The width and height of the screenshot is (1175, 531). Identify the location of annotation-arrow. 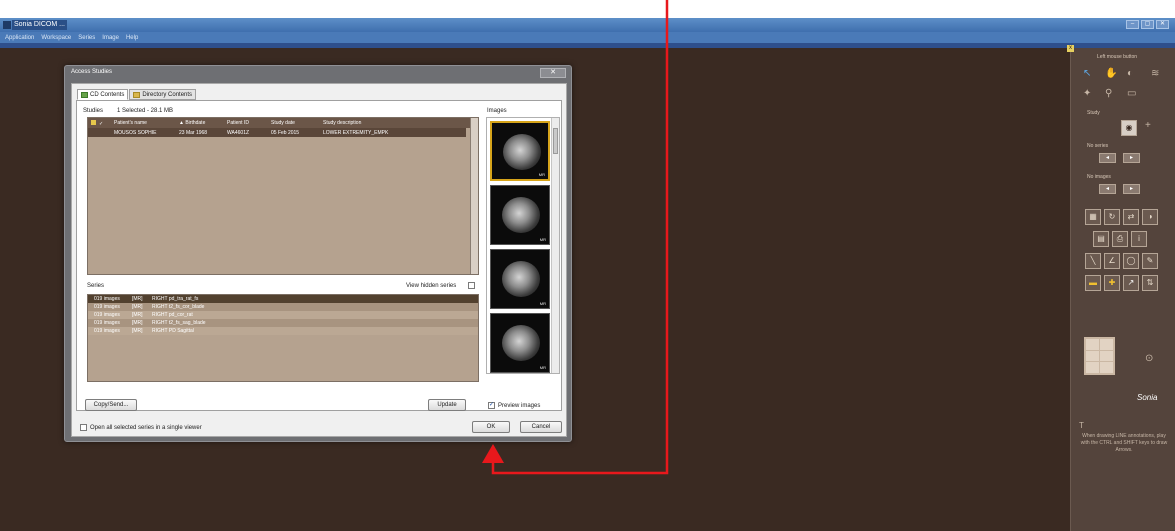
(575, 237).